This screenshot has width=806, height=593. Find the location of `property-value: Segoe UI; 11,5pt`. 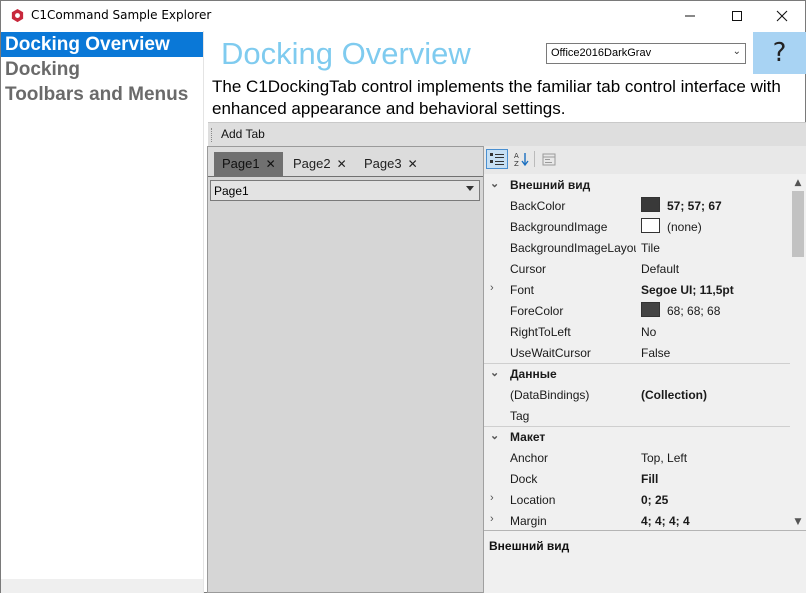

property-value: Segoe UI; 11,5pt is located at coordinates (687, 290).